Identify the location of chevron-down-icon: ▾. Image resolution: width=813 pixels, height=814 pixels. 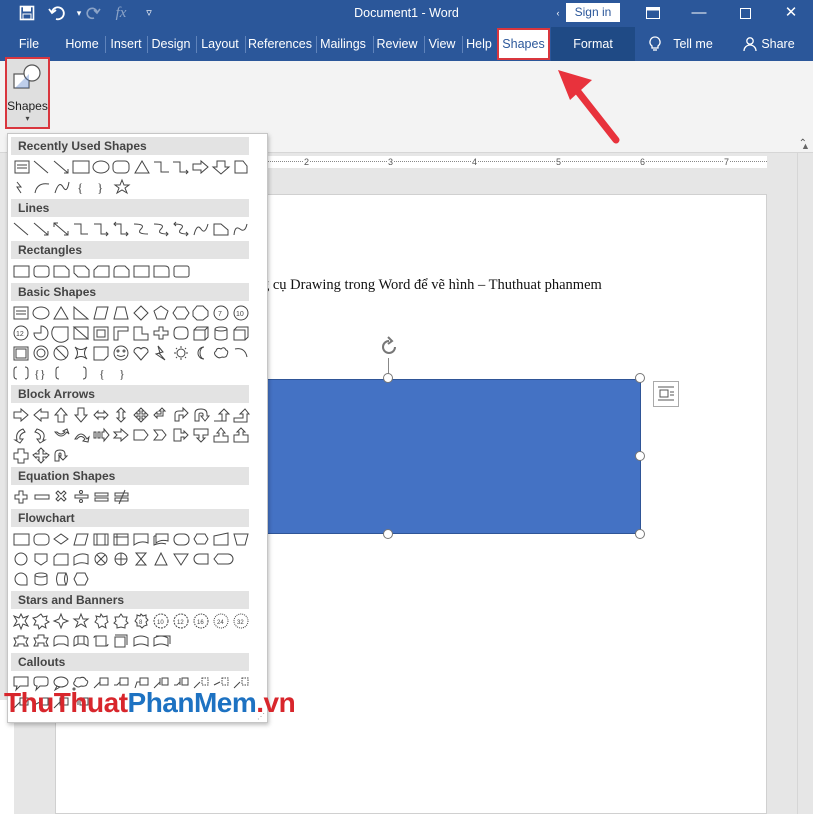
(27, 118).